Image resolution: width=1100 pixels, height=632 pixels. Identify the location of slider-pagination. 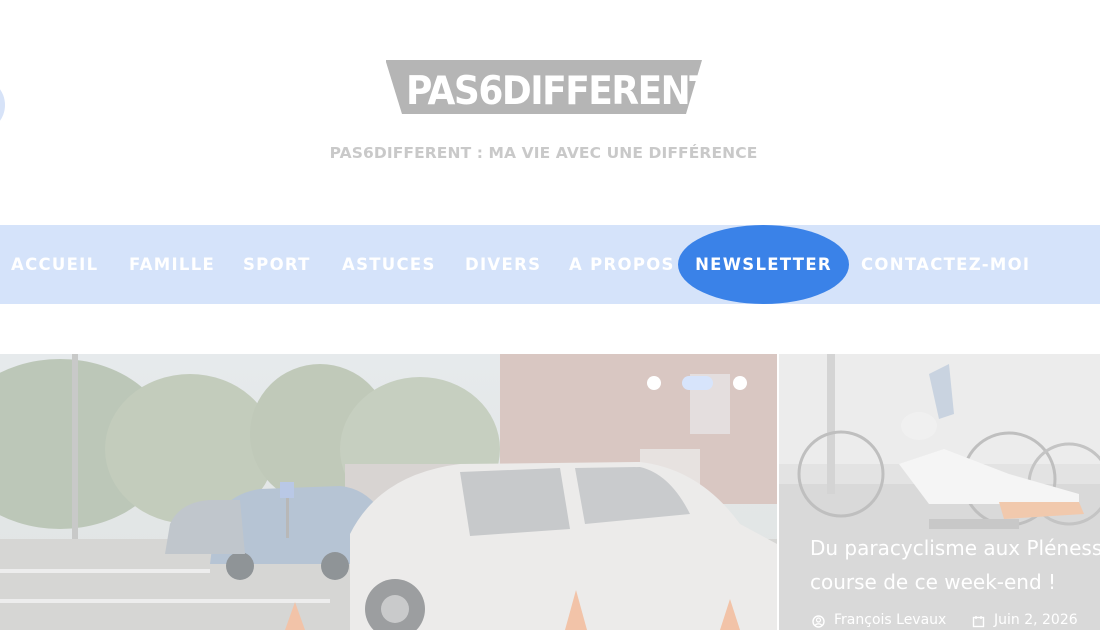
(701, 383).